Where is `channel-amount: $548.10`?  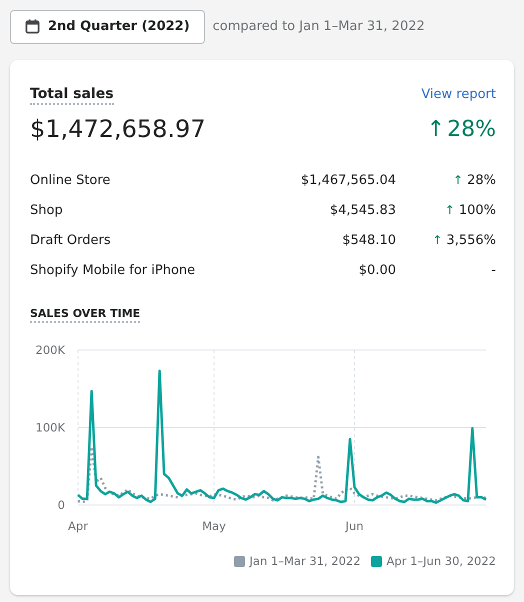
channel-amount: $548.10 is located at coordinates (368, 240).